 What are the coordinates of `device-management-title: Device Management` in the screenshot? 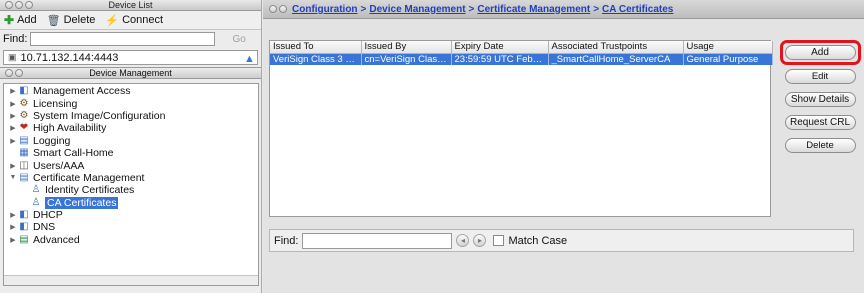 It's located at (130, 73).